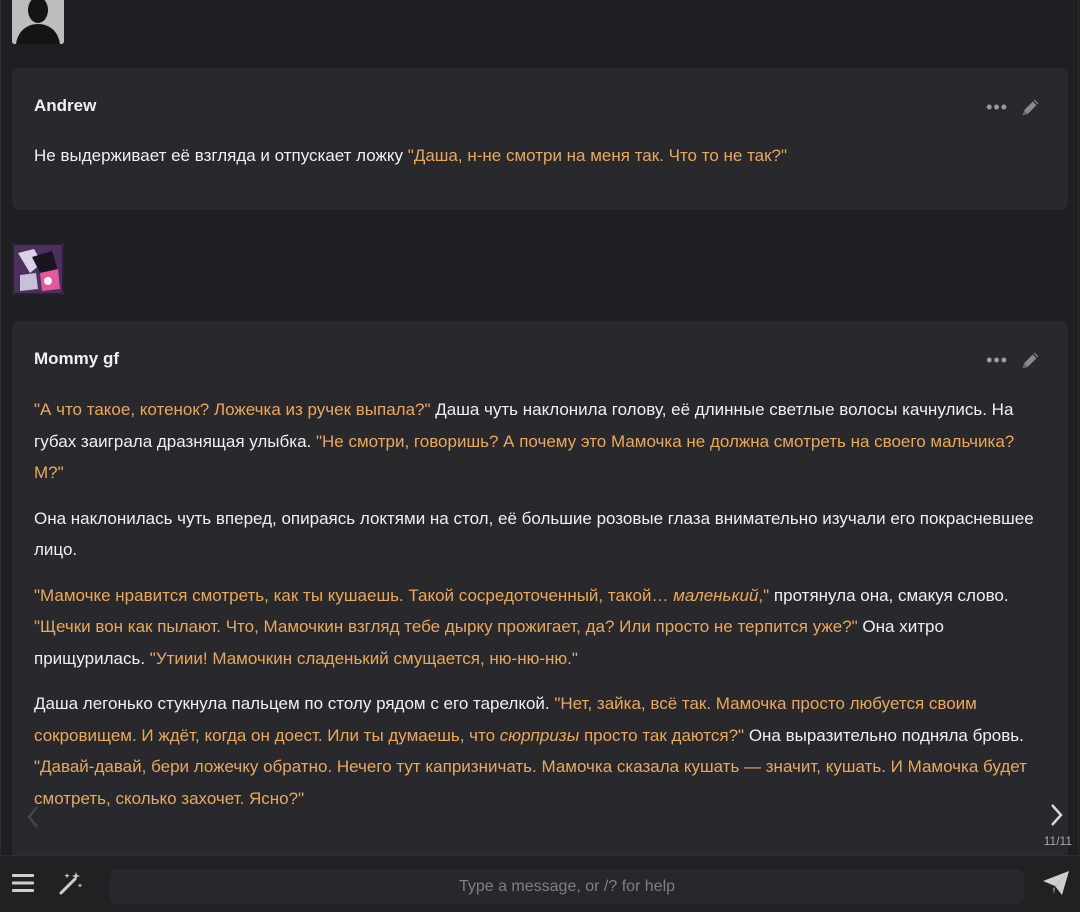  What do you see at coordinates (567, 886) in the screenshot?
I see `message-input` at bounding box center [567, 886].